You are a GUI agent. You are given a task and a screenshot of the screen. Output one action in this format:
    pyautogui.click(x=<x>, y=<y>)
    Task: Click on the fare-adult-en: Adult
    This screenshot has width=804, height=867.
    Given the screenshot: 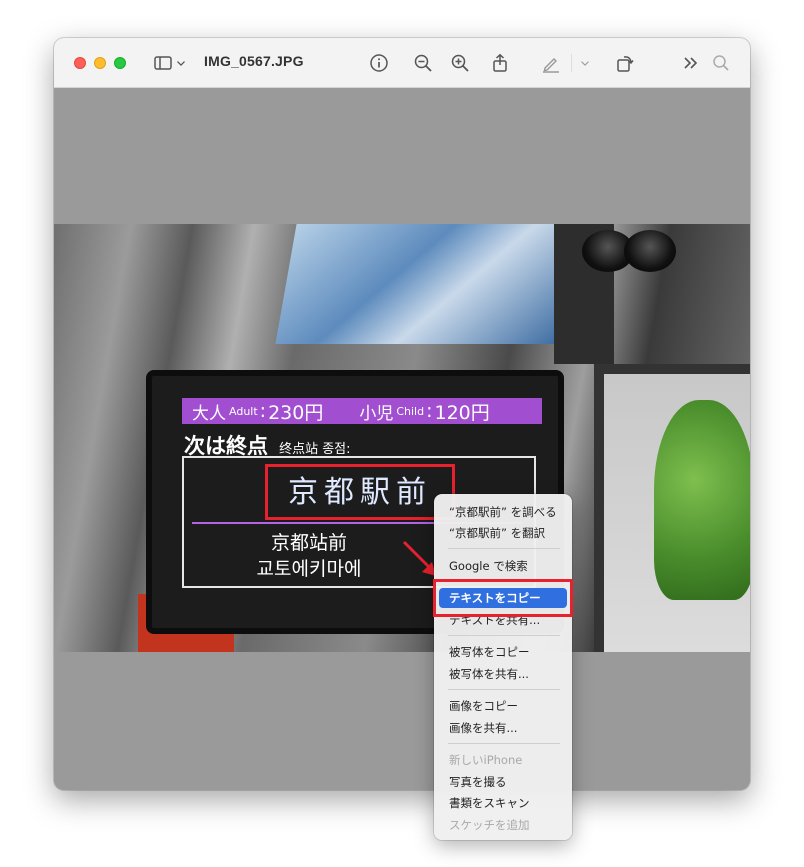 What is the action you would take?
    pyautogui.click(x=243, y=411)
    